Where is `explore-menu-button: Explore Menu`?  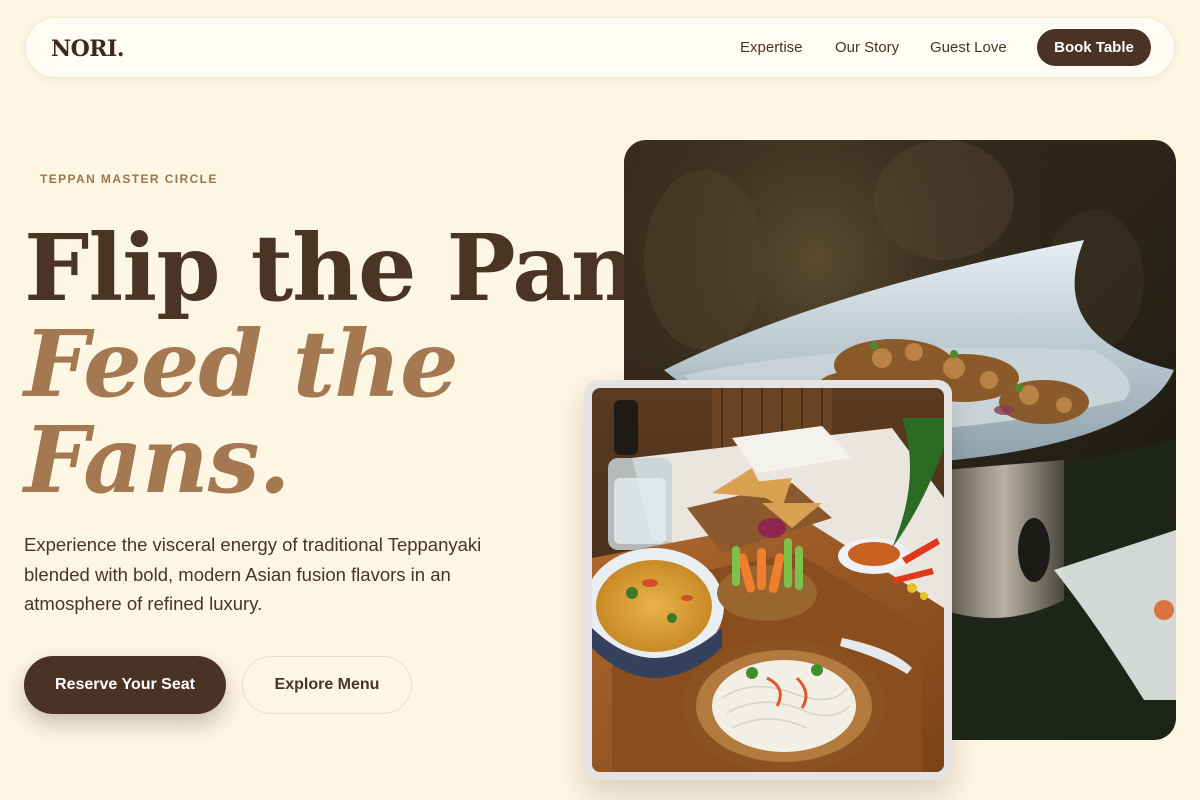
explore-menu-button: Explore Menu is located at coordinates (327, 685).